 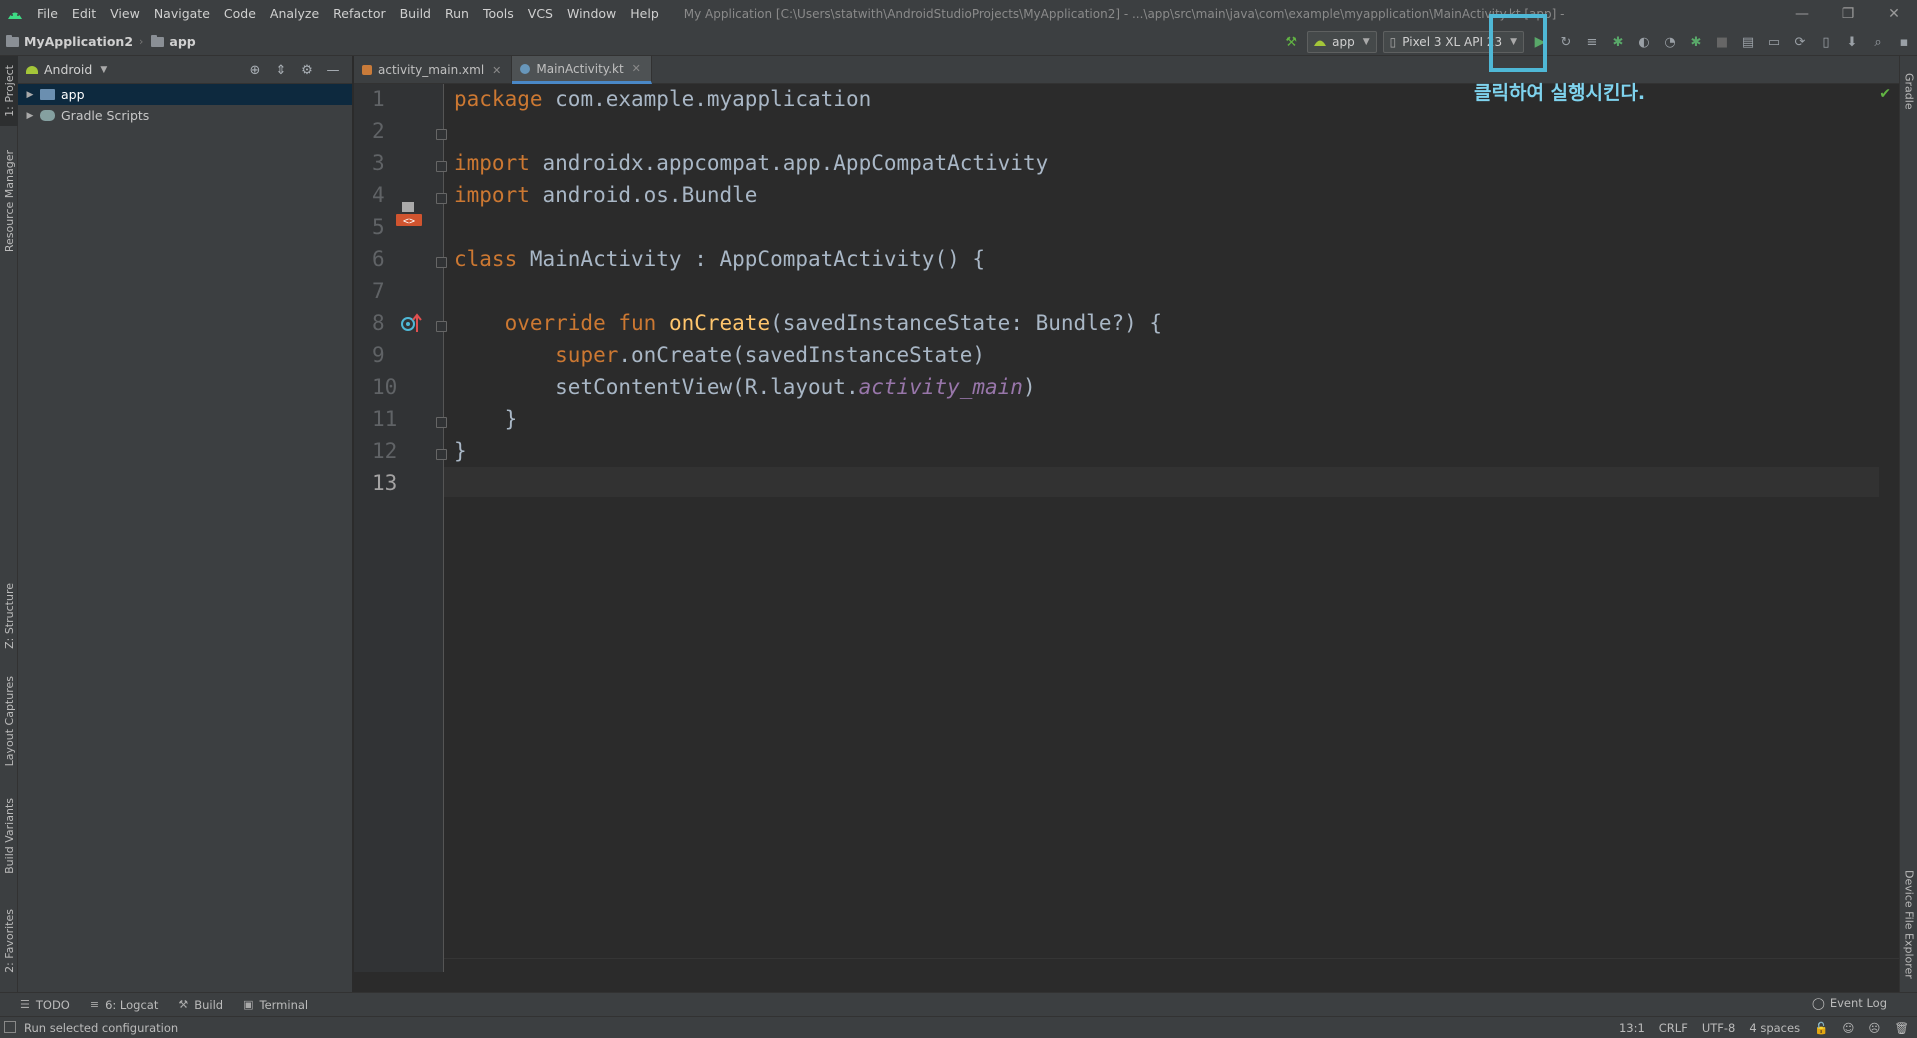 I want to click on minimize-icon: —, so click(x=1802, y=14).